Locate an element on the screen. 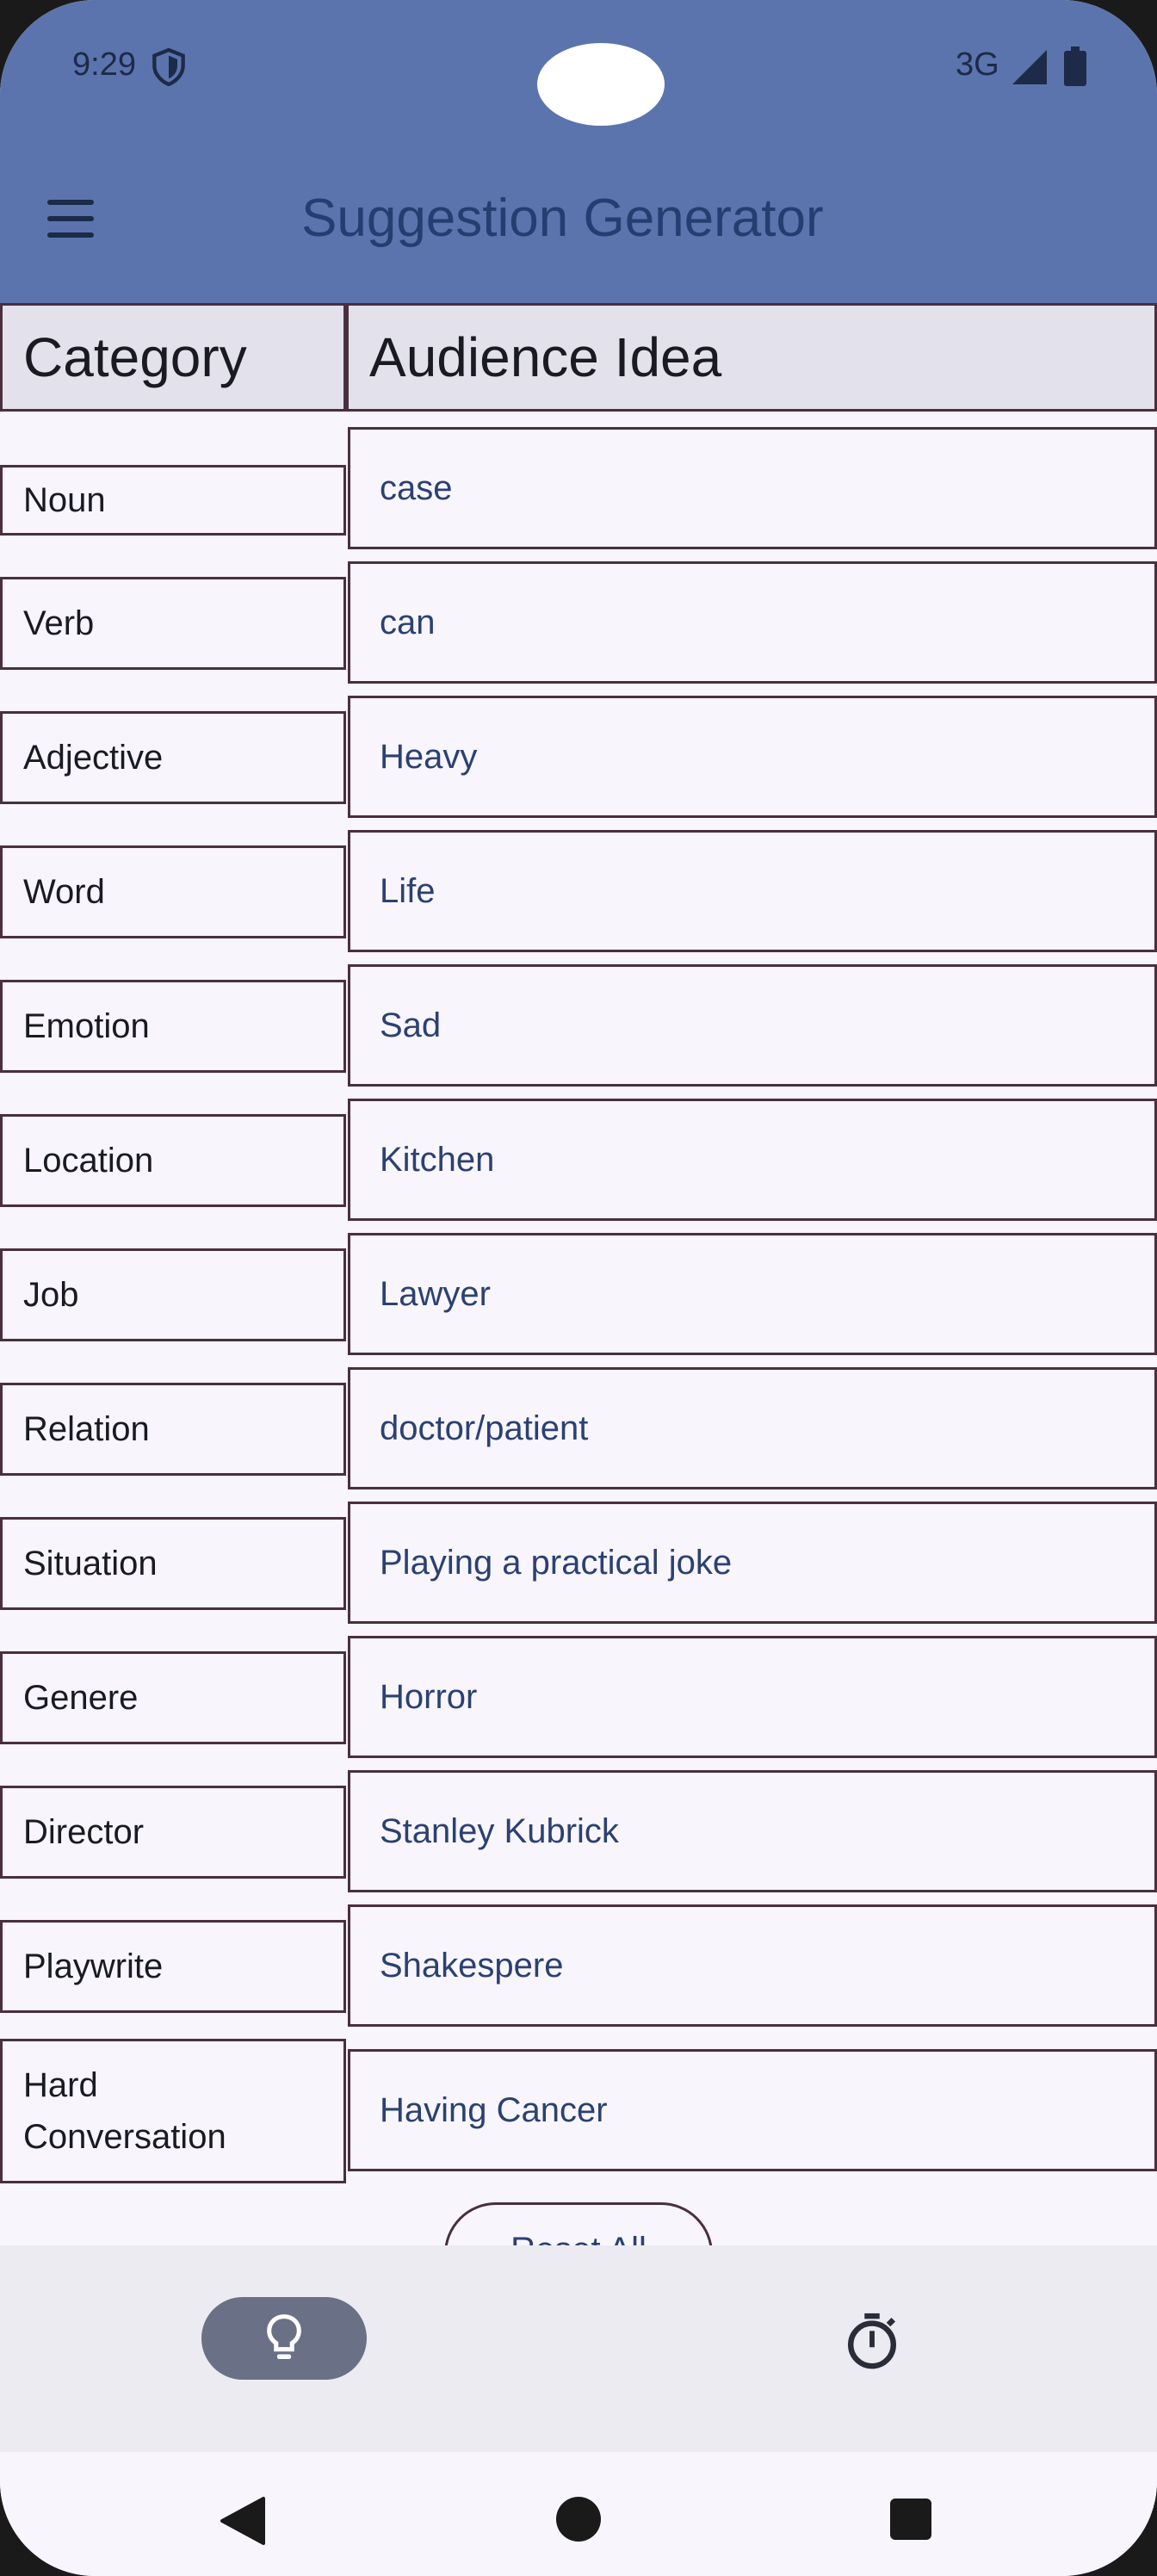  back-icon is located at coordinates (243, 2521).